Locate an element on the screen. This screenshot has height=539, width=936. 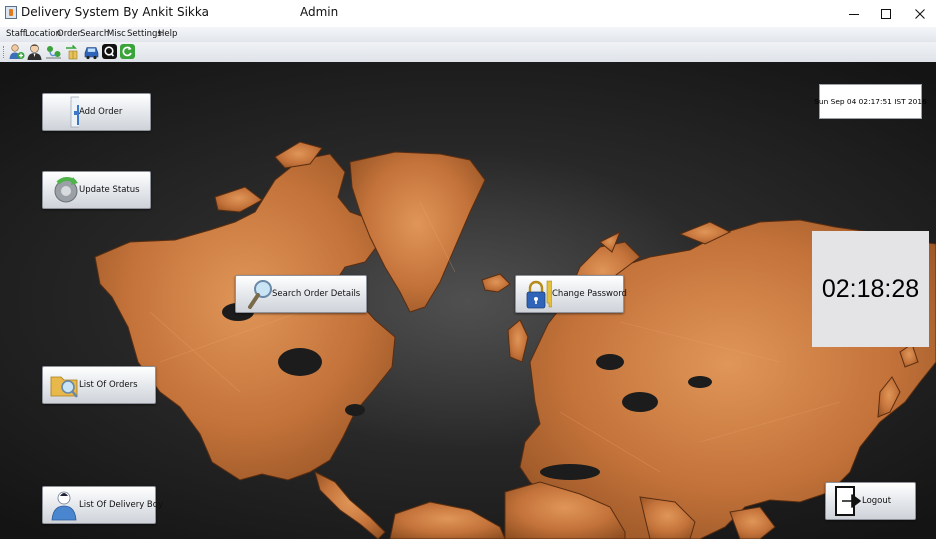
update-status-button: Update Status is located at coordinates (96, 190).